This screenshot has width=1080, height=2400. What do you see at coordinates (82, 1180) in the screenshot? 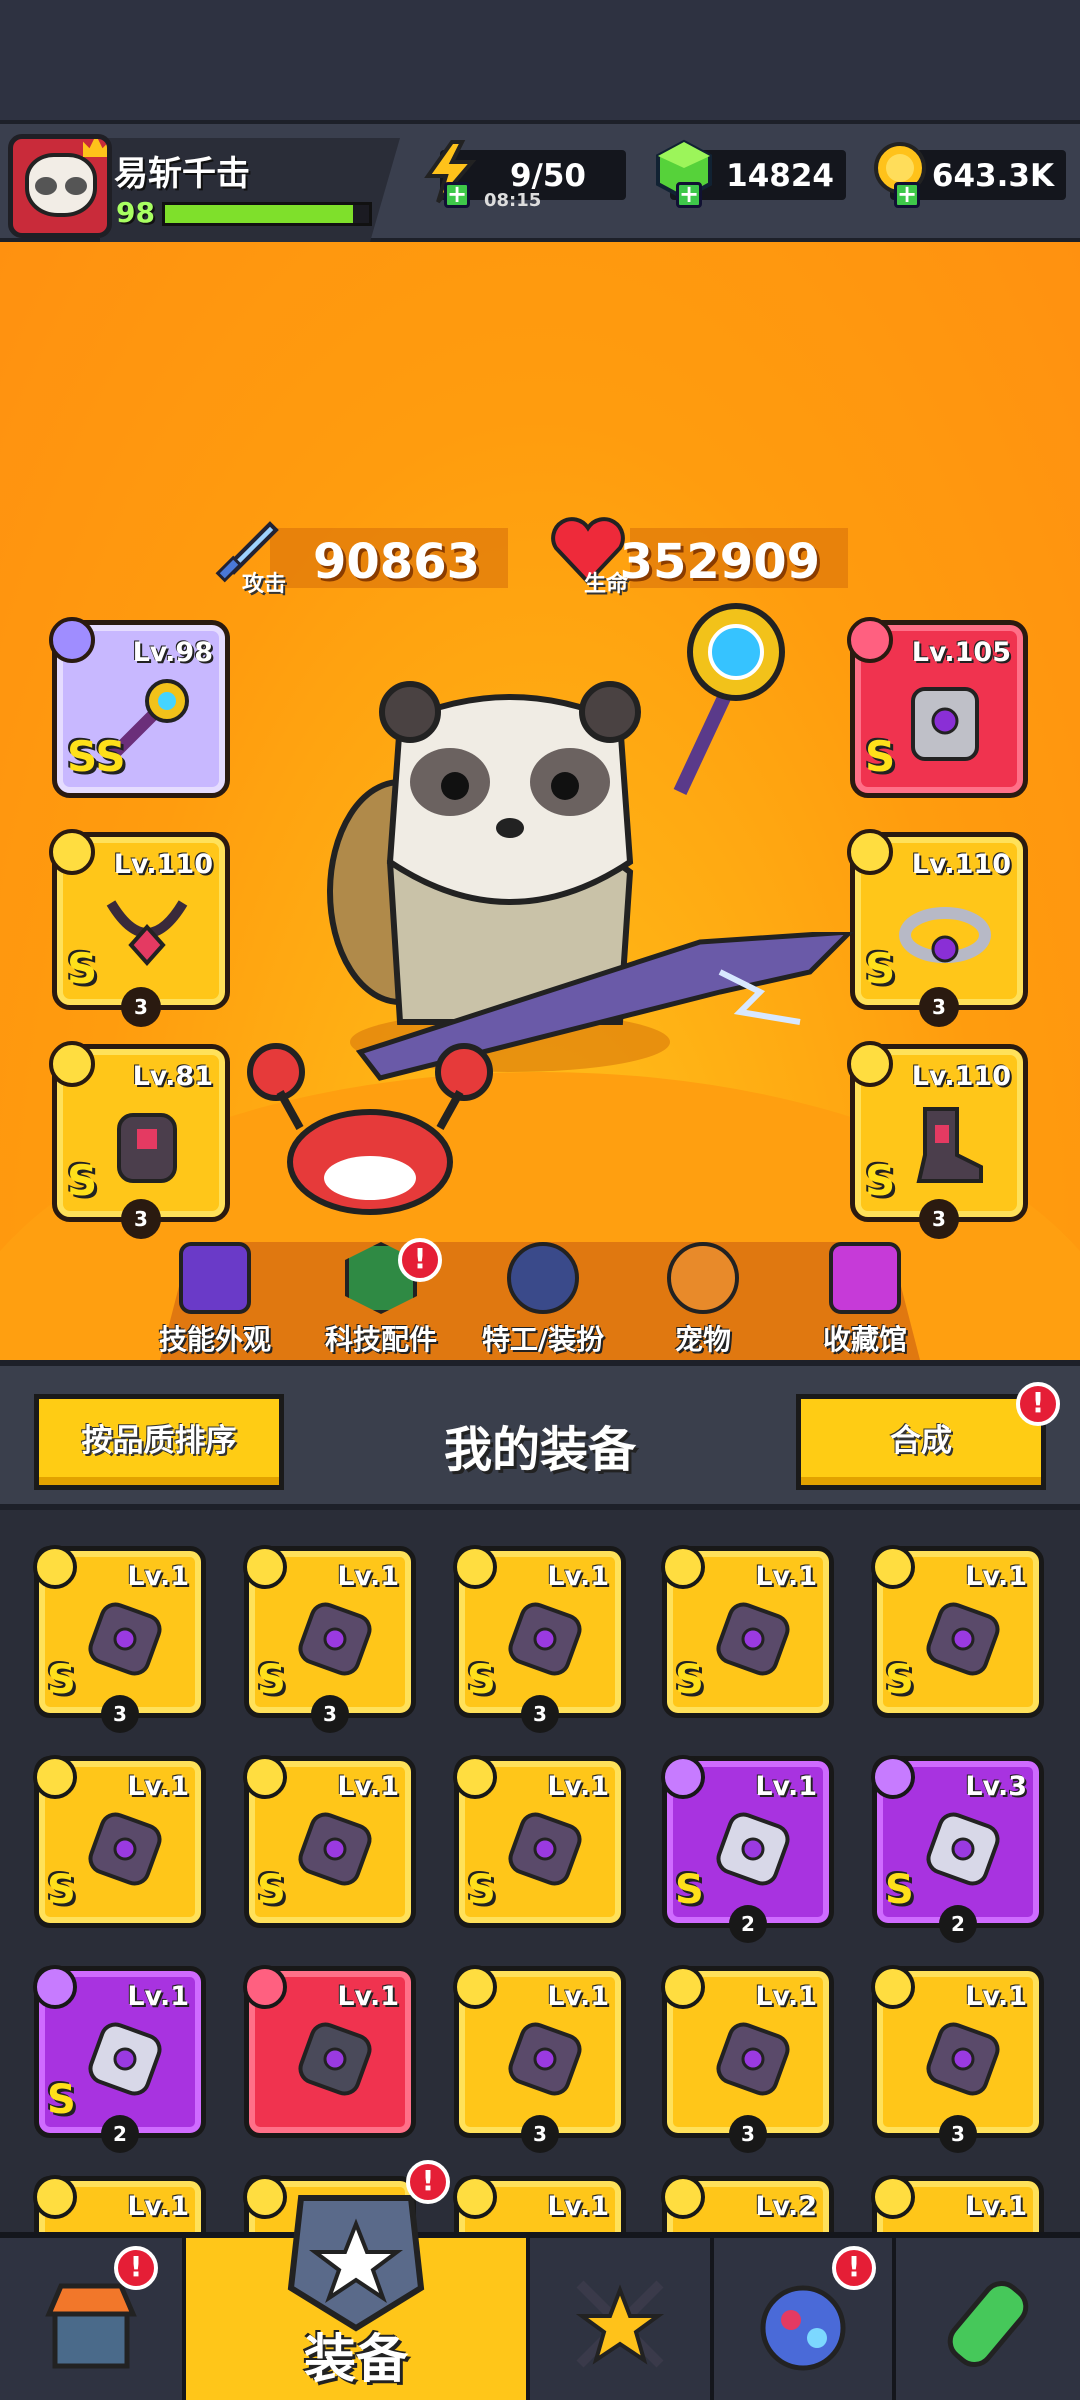
I see `slot-grade: S` at bounding box center [82, 1180].